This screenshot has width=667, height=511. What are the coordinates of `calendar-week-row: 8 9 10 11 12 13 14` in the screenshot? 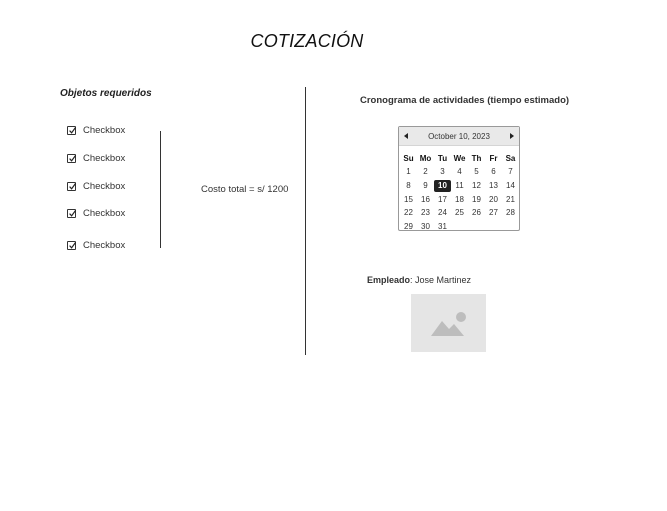 It's located at (459, 186).